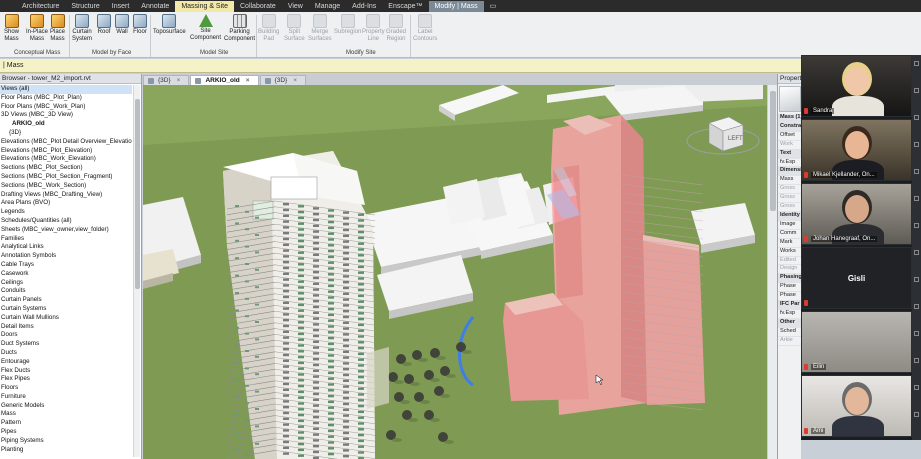 This screenshot has height=459, width=921. Describe the element at coordinates (66, 256) in the screenshot. I see `browser-item: Annotation Symbols` at that location.